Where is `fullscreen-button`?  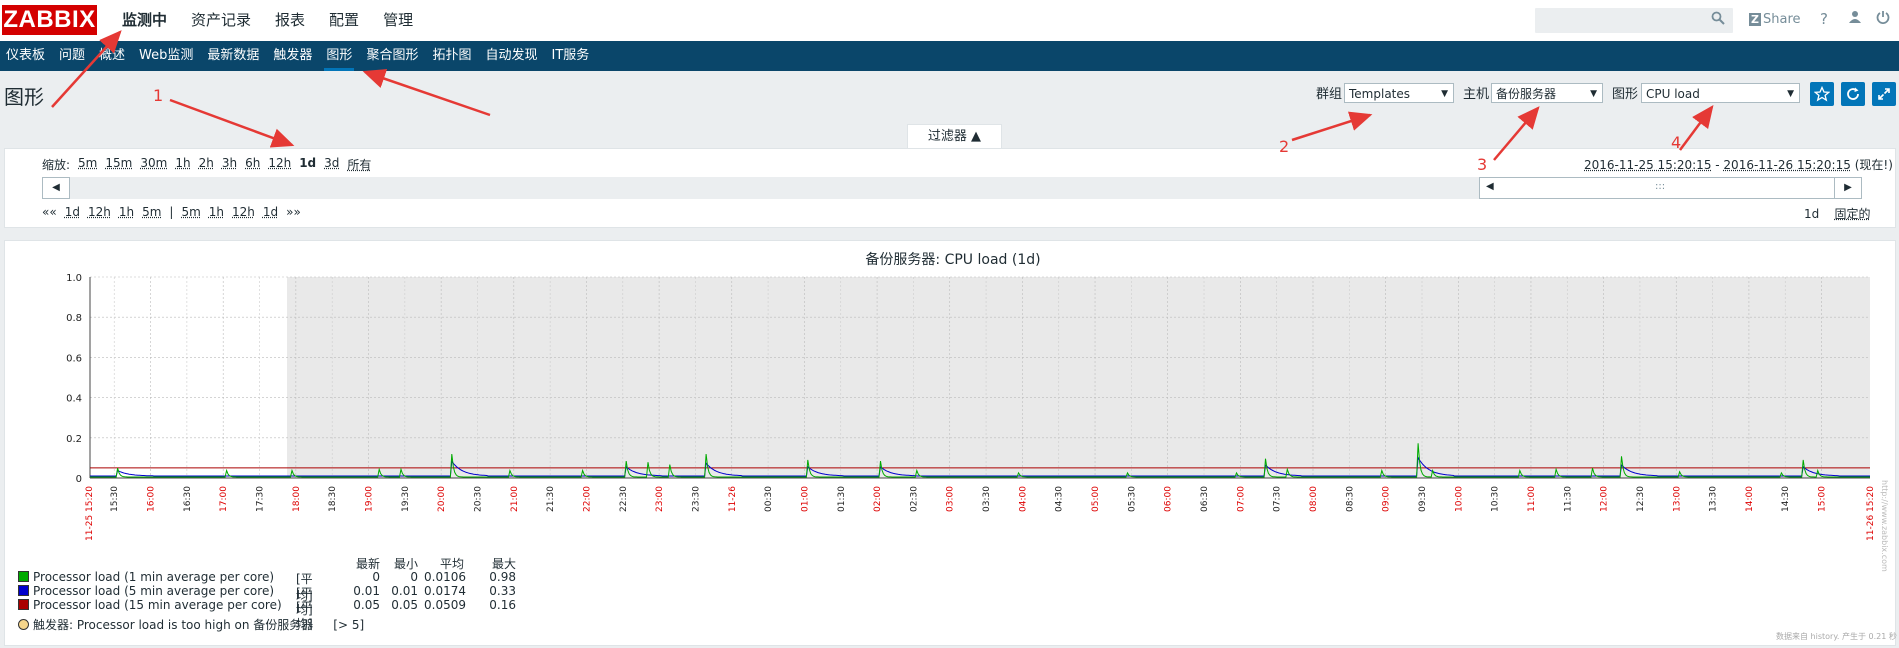
fullscreen-button is located at coordinates (1884, 94).